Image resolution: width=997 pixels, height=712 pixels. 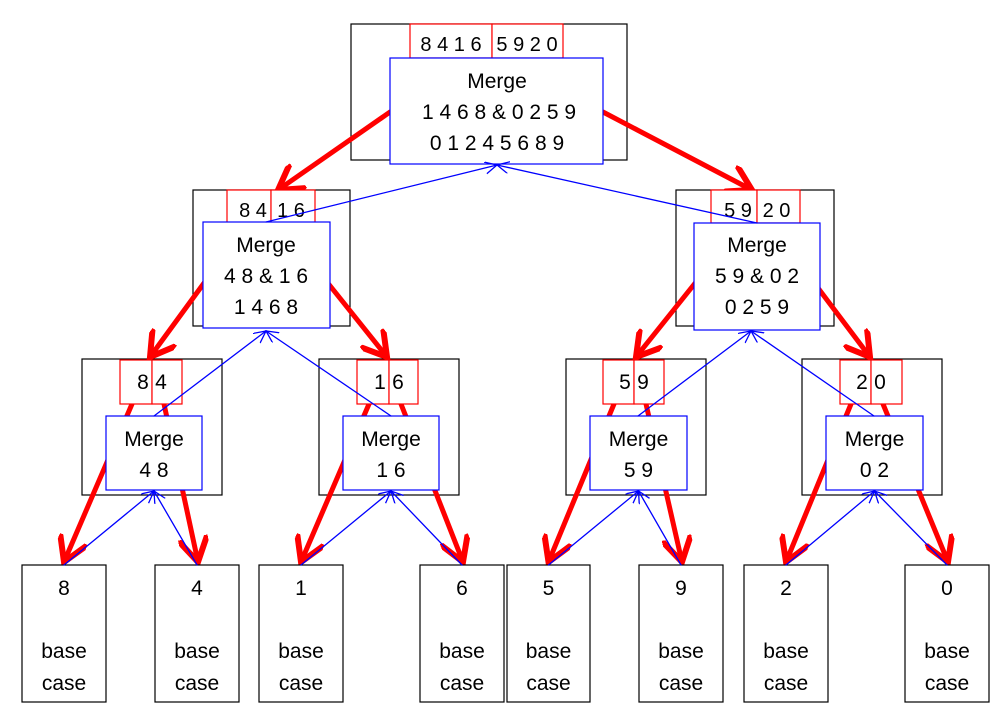 I want to click on level3-left-value: 8, so click(x=143, y=382).